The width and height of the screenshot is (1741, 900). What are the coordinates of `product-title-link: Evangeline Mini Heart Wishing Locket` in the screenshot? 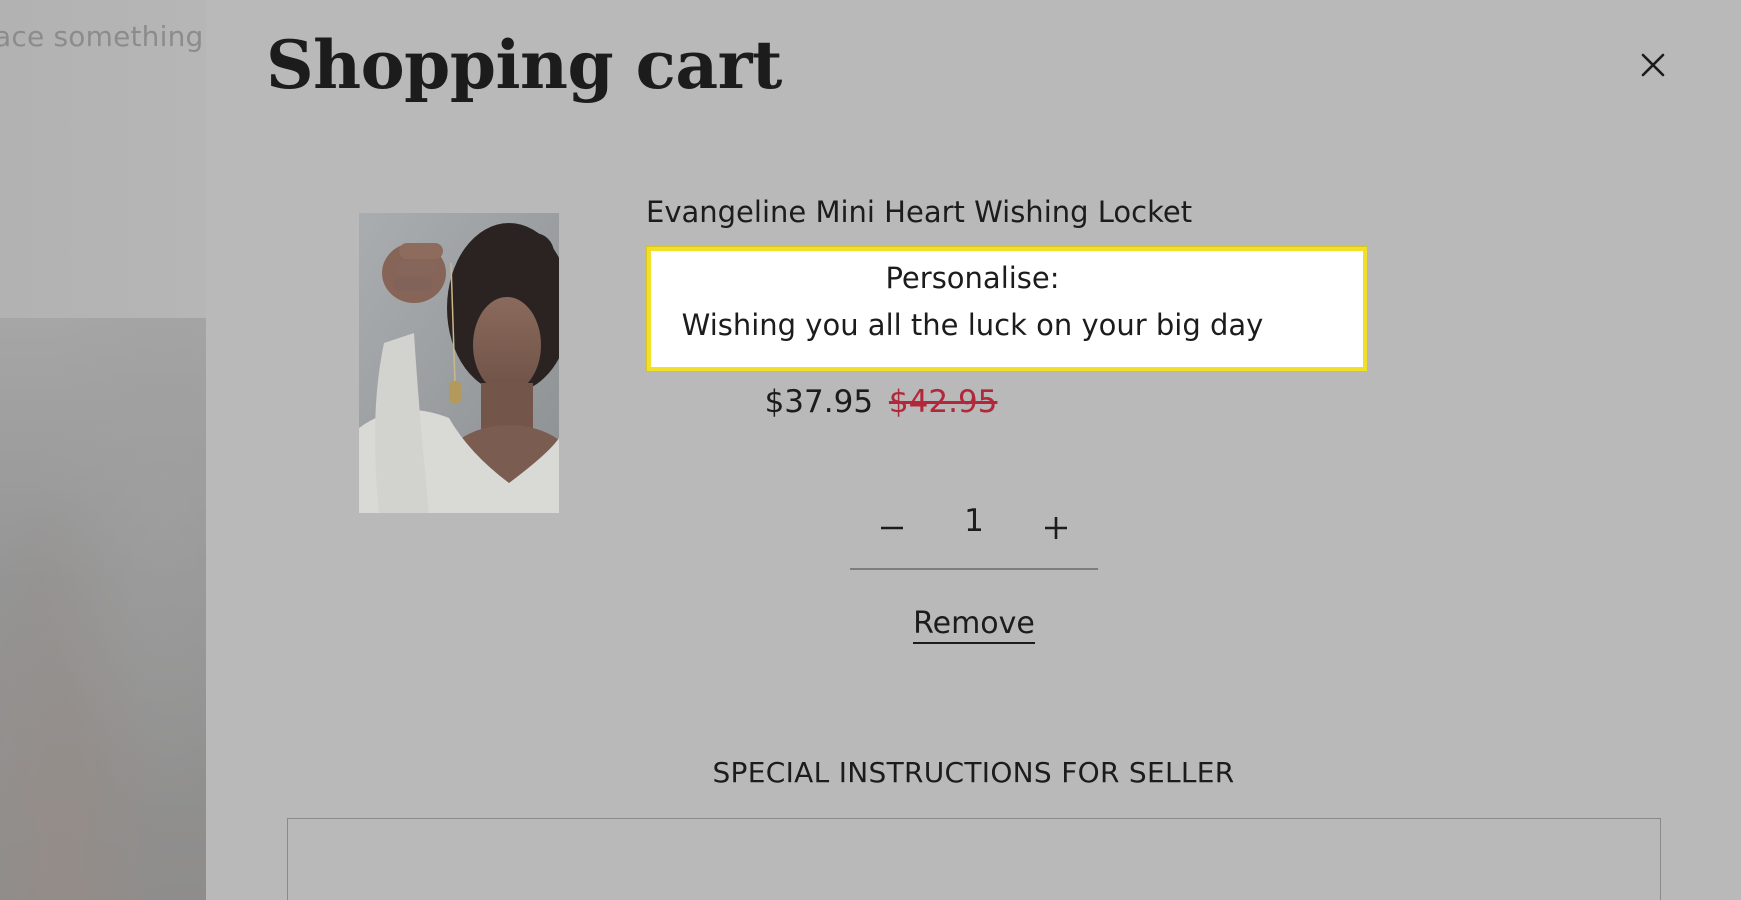 It's located at (919, 212).